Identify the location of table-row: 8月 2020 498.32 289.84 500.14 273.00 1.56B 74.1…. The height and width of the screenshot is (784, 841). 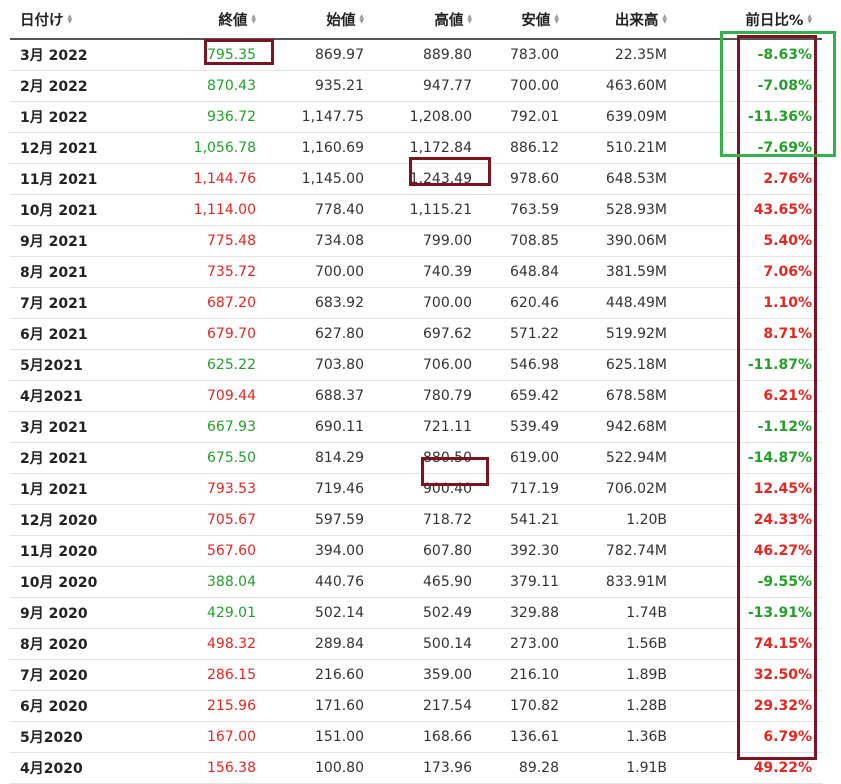
(416, 644).